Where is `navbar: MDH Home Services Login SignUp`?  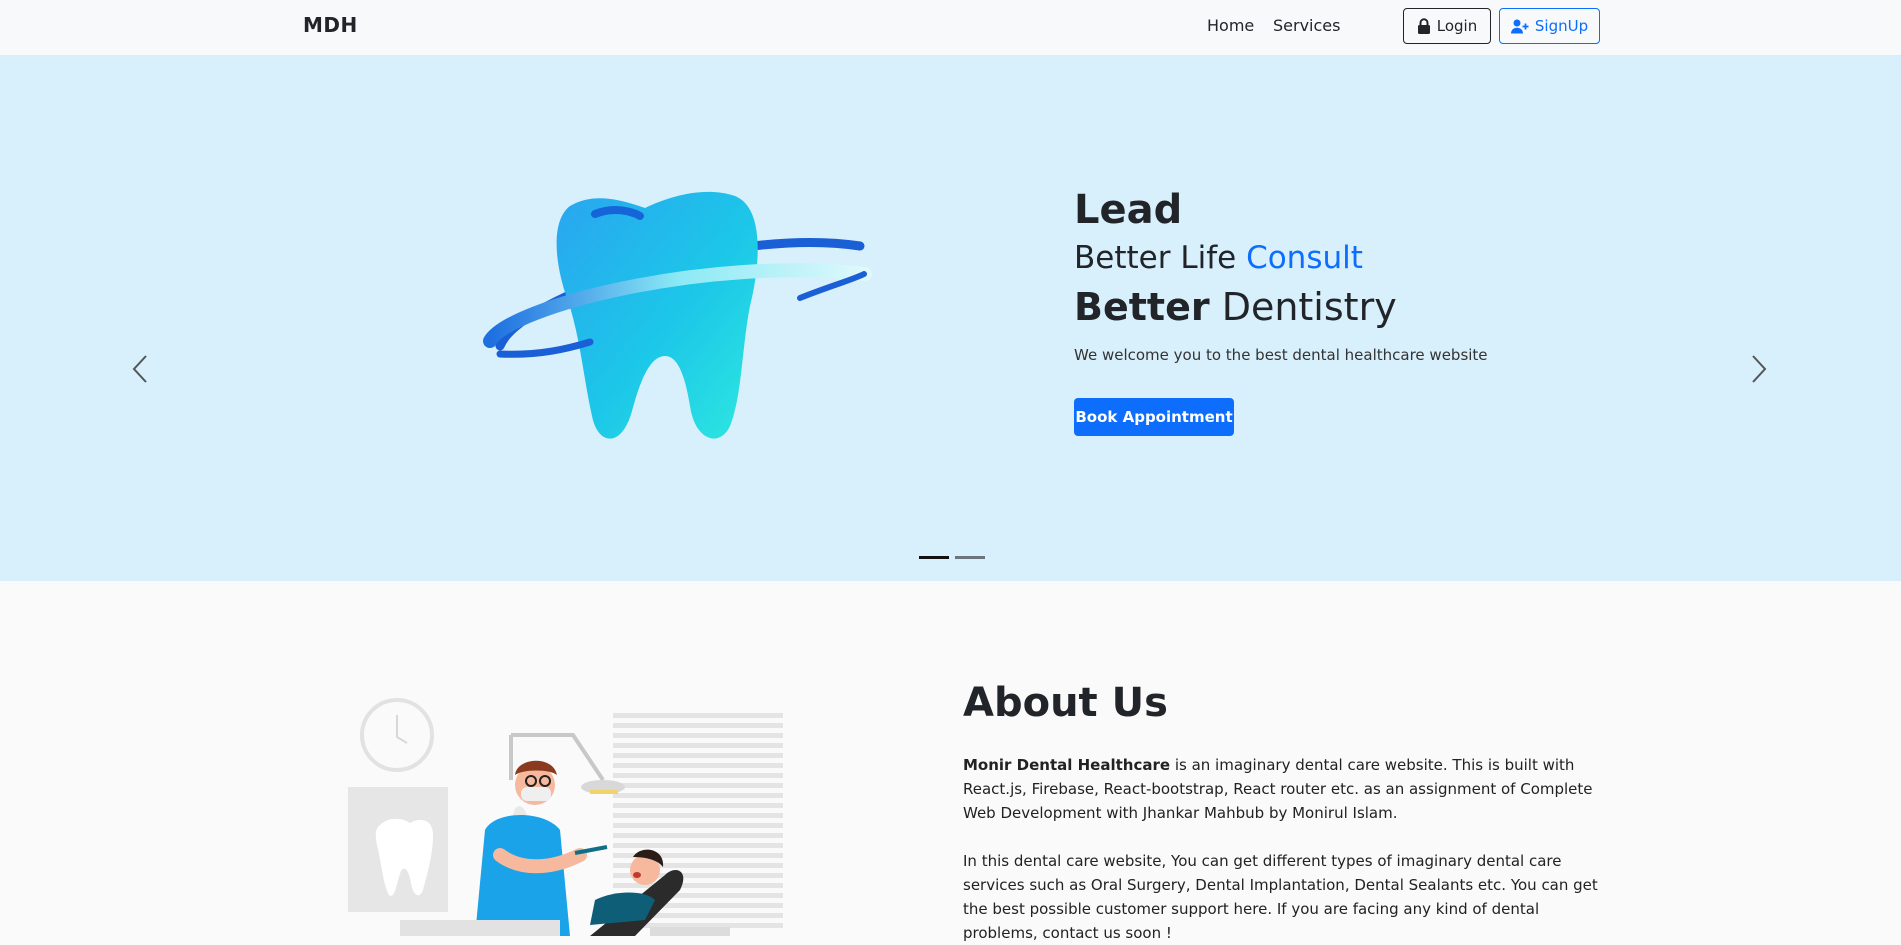 navbar: MDH Home Services Login SignUp is located at coordinates (950, 28).